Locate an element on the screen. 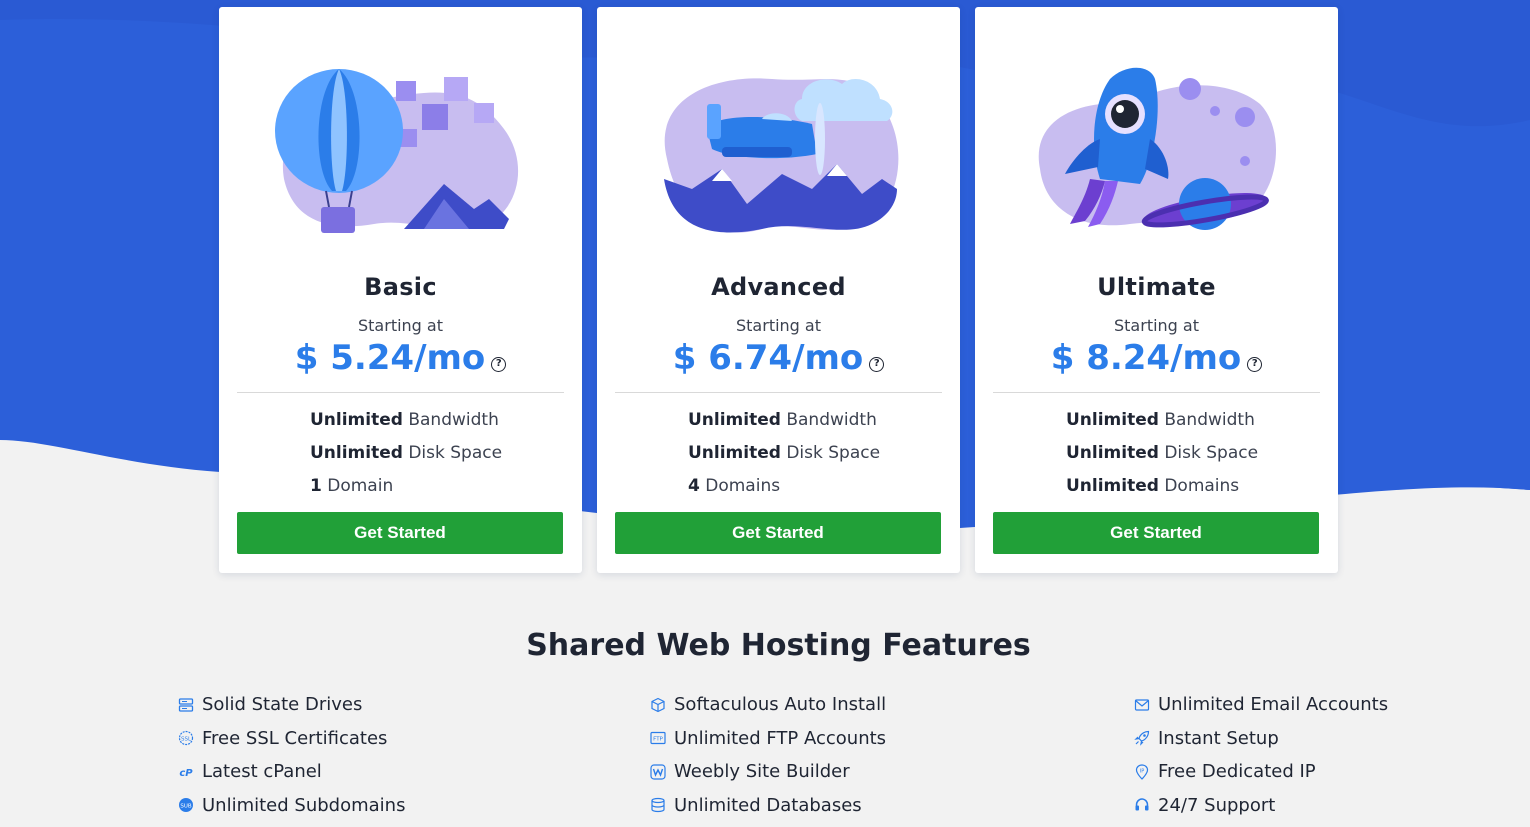  weebly-icon is located at coordinates (658, 772).